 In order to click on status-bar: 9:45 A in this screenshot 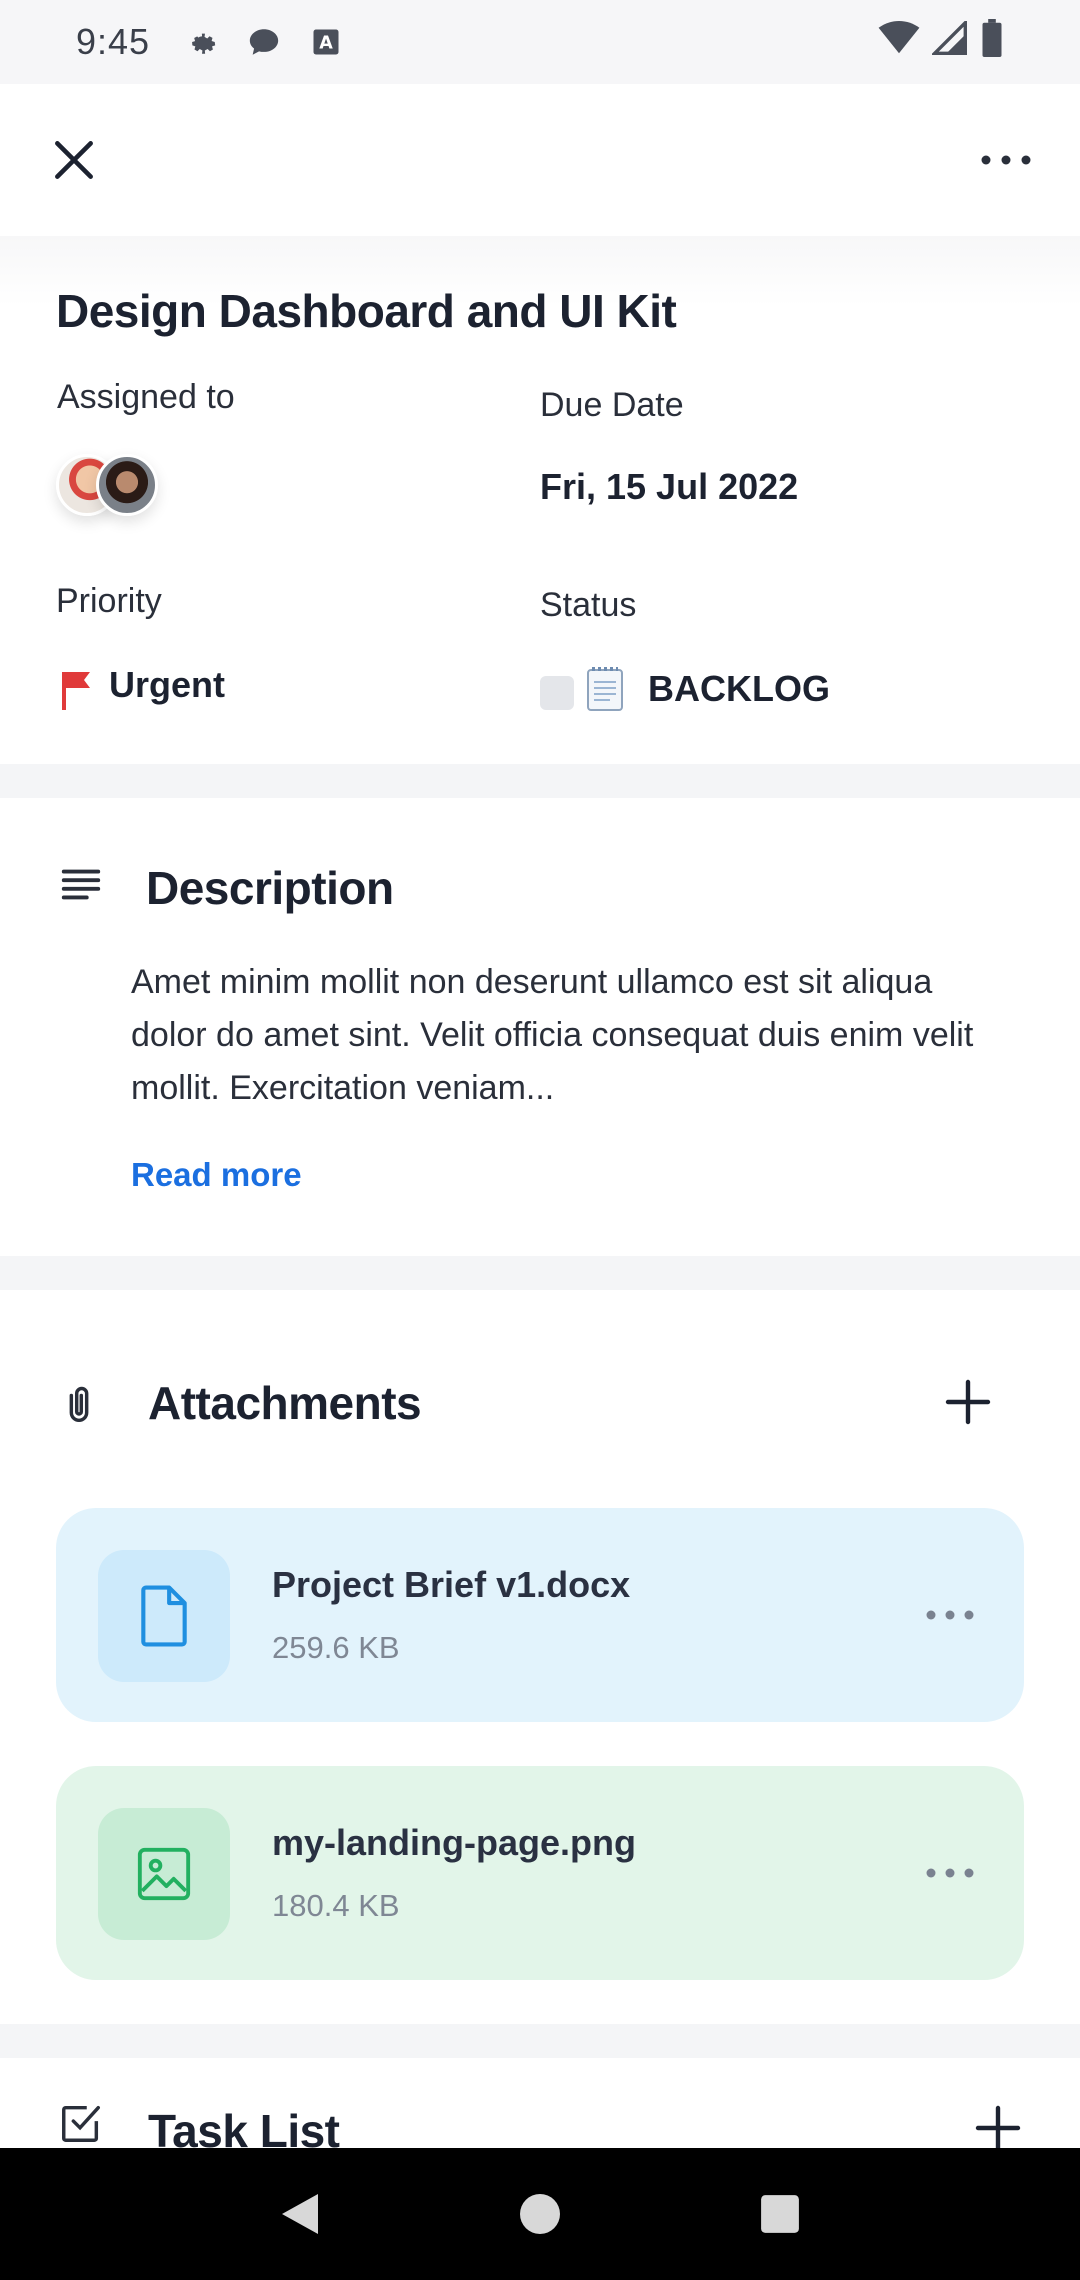, I will do `click(540, 42)`.